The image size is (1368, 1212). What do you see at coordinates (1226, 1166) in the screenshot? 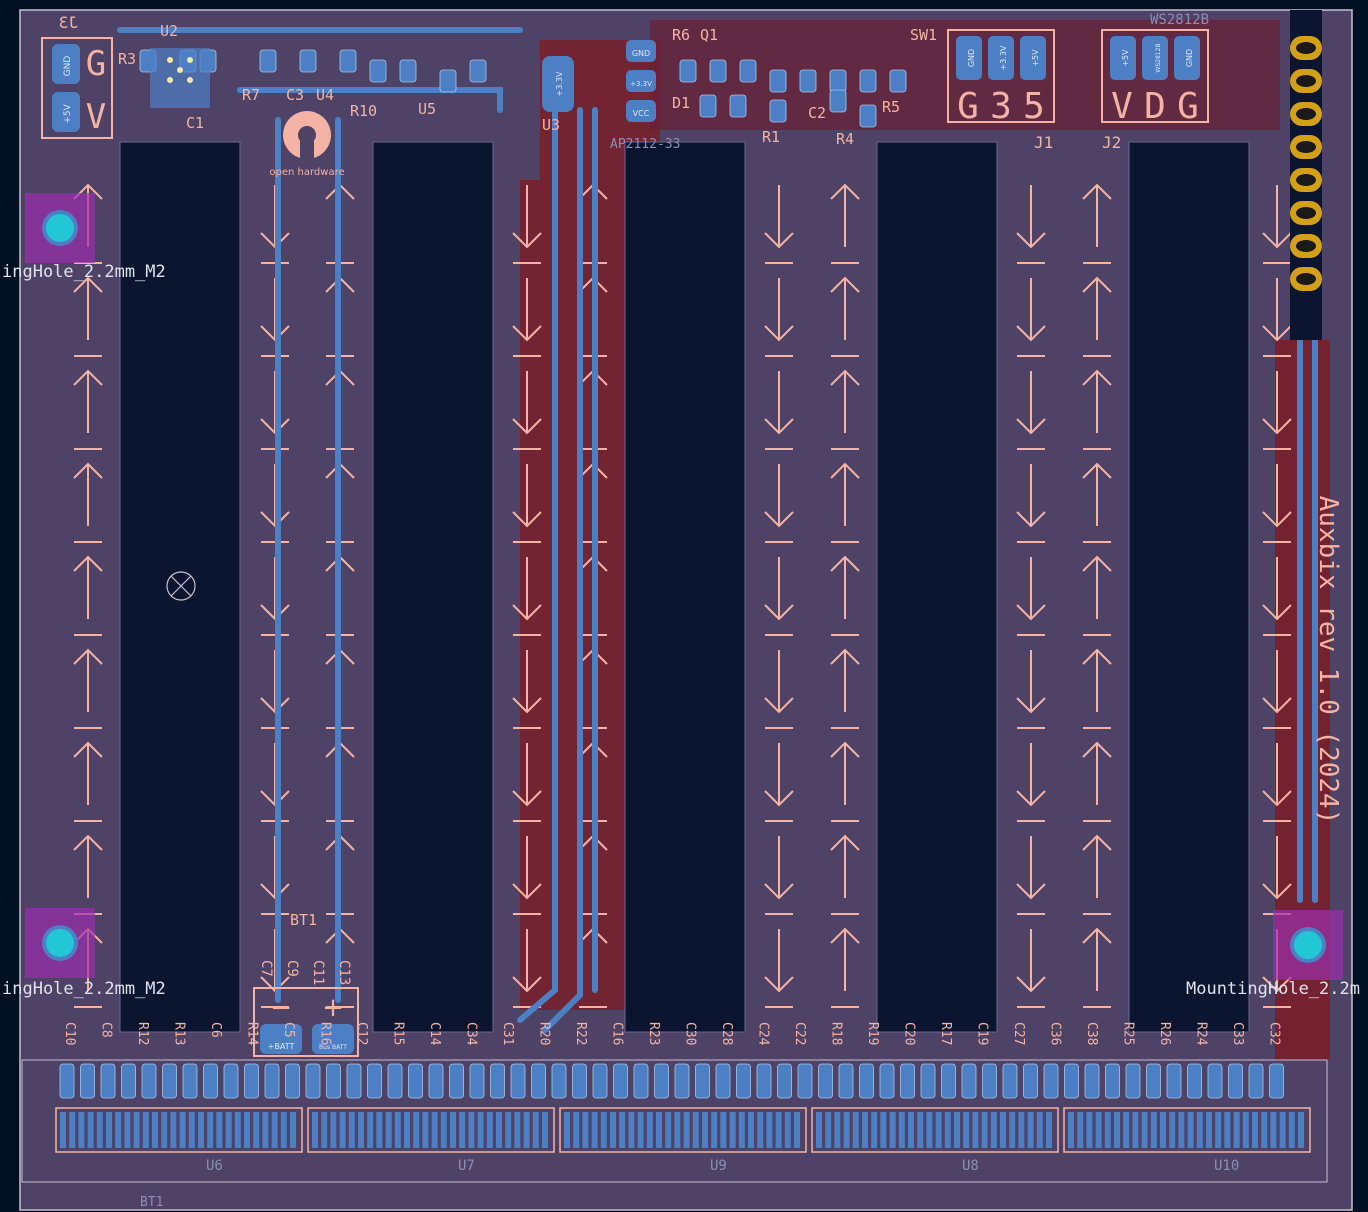
I see `ic-ref-5: U10` at bounding box center [1226, 1166].